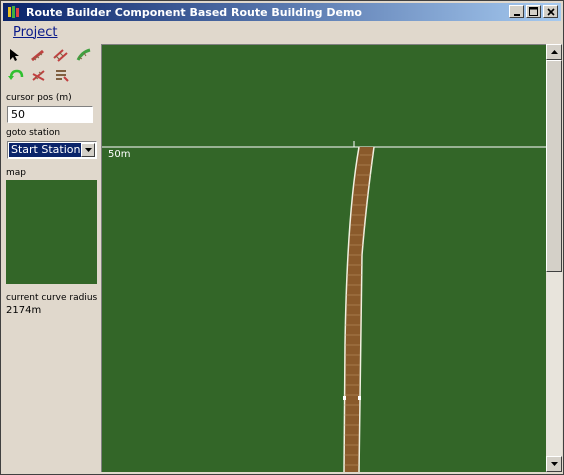  I want to click on close-button, so click(550, 11).